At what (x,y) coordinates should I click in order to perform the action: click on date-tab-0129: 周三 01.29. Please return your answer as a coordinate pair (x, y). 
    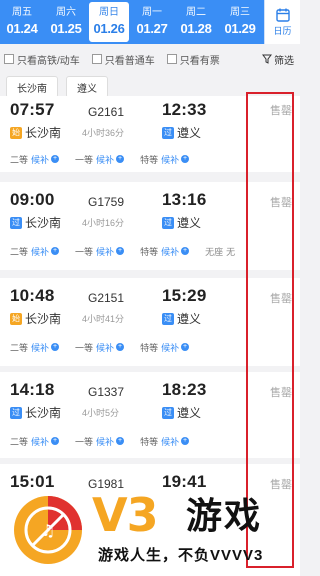
    Looking at the image, I should click on (240, 22).